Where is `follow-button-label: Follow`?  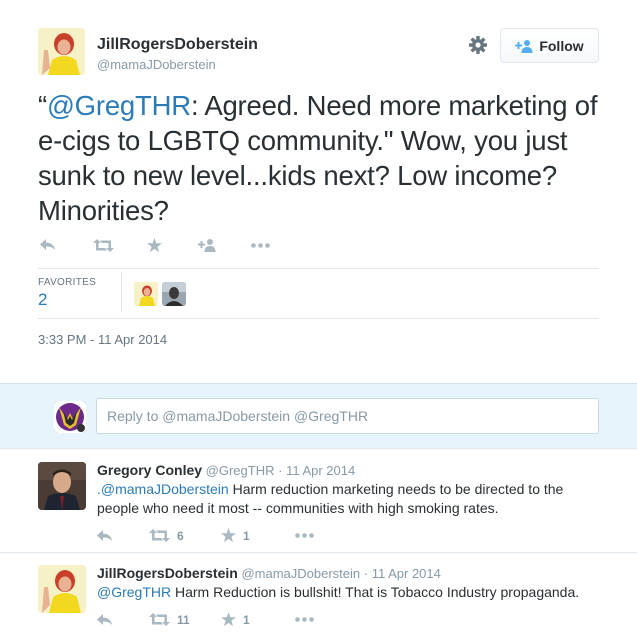
follow-button-label: Follow is located at coordinates (561, 45).